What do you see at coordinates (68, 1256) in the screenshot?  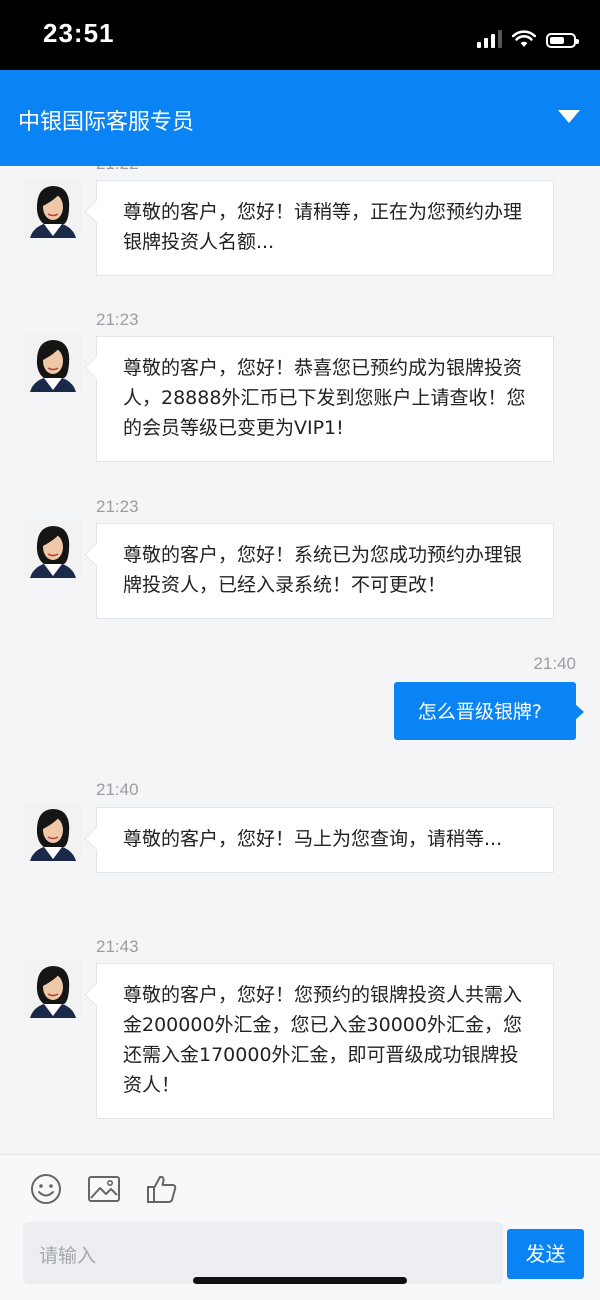 I see `message-input-placeholder: 请输入` at bounding box center [68, 1256].